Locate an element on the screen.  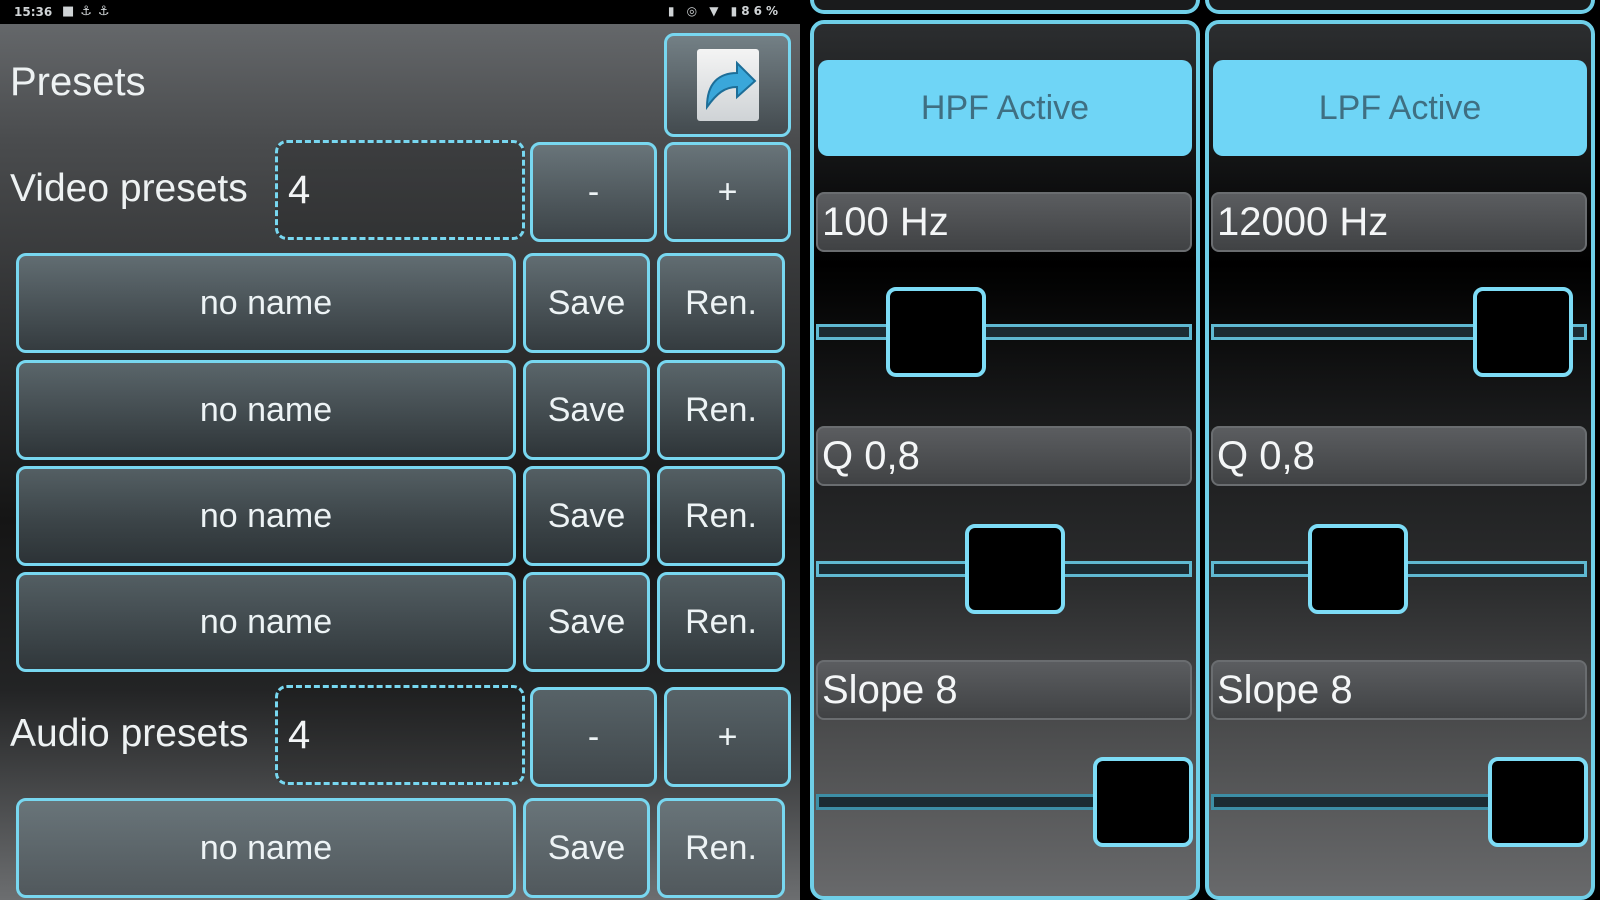
video-presets-decrement-button: - is located at coordinates (593, 192).